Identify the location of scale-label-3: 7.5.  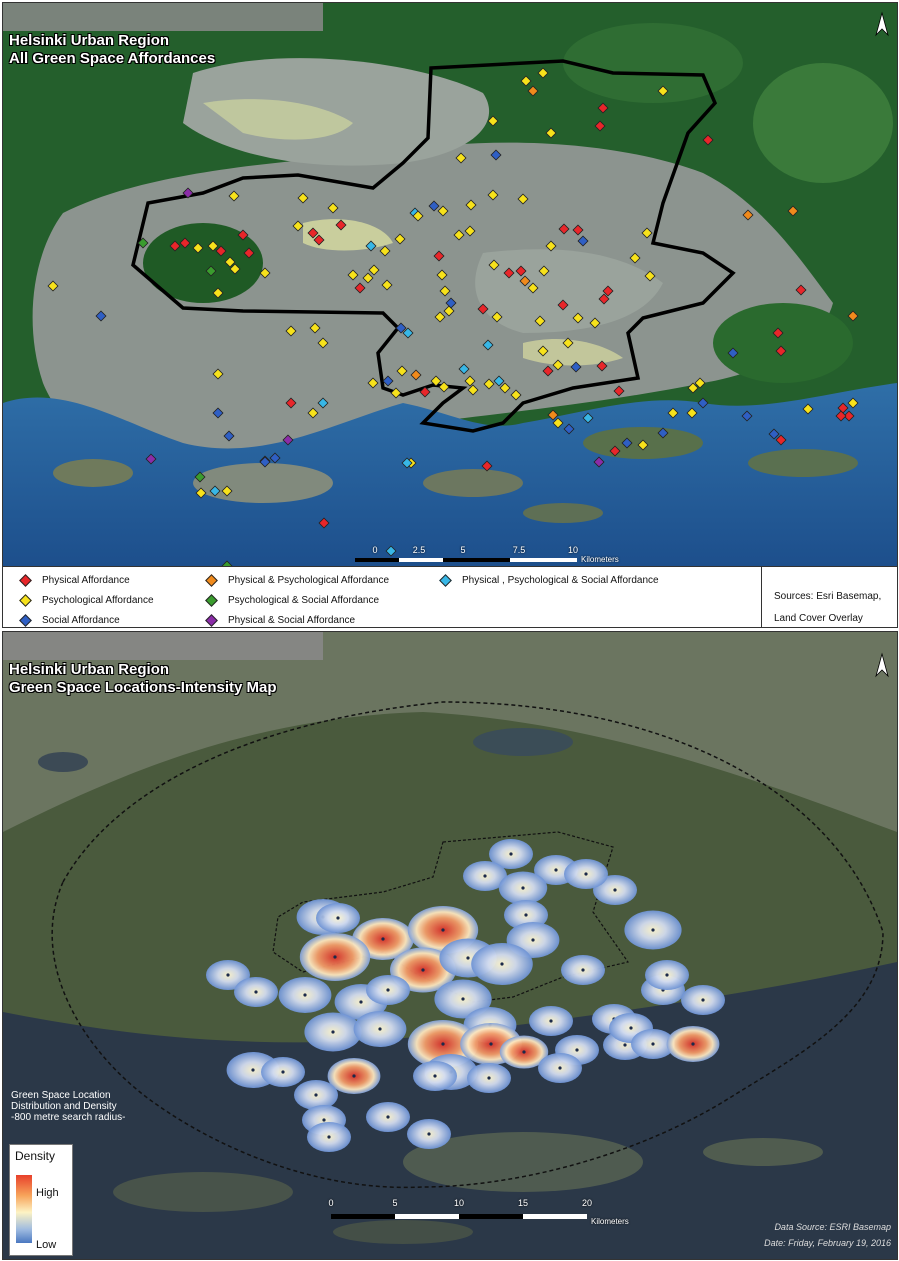
(519, 550).